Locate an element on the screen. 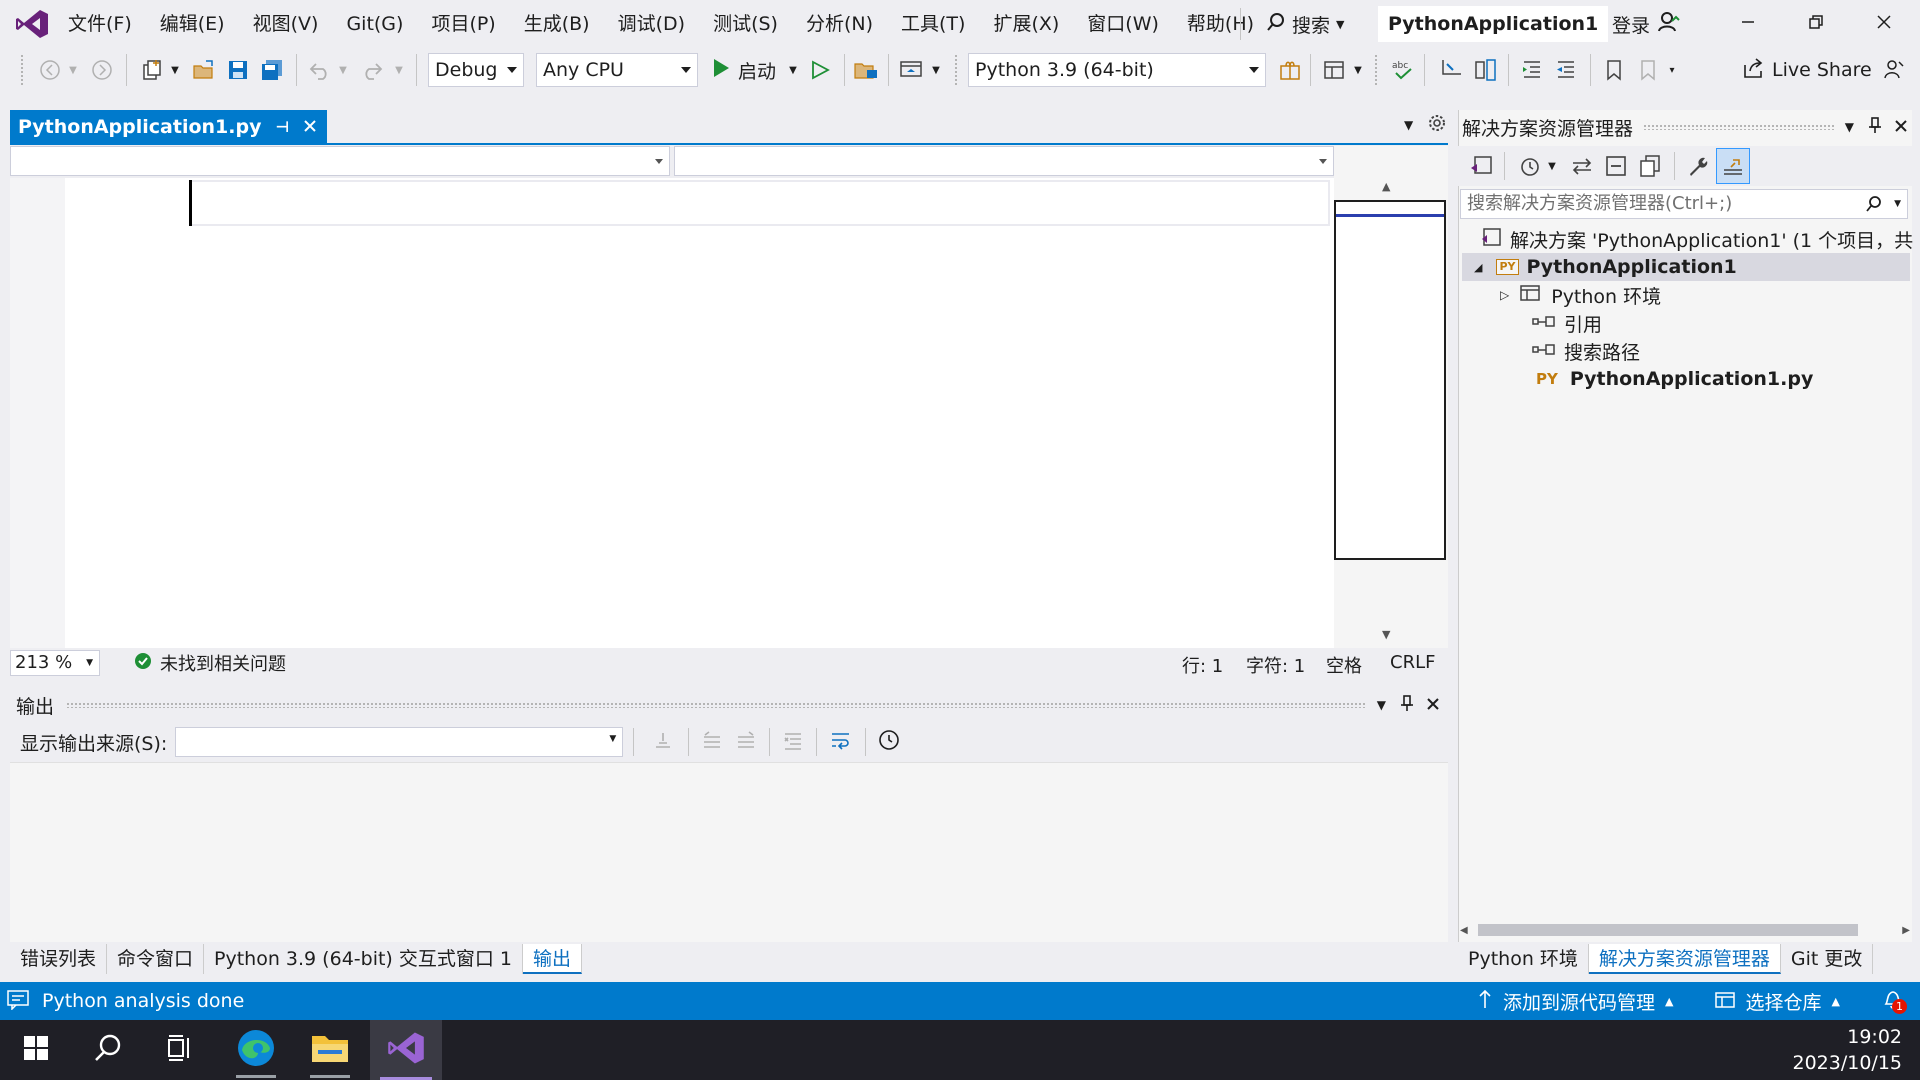 Image resolution: width=1920 pixels, height=1080 pixels. menu-analyze: 分析(N) is located at coordinates (839, 24).